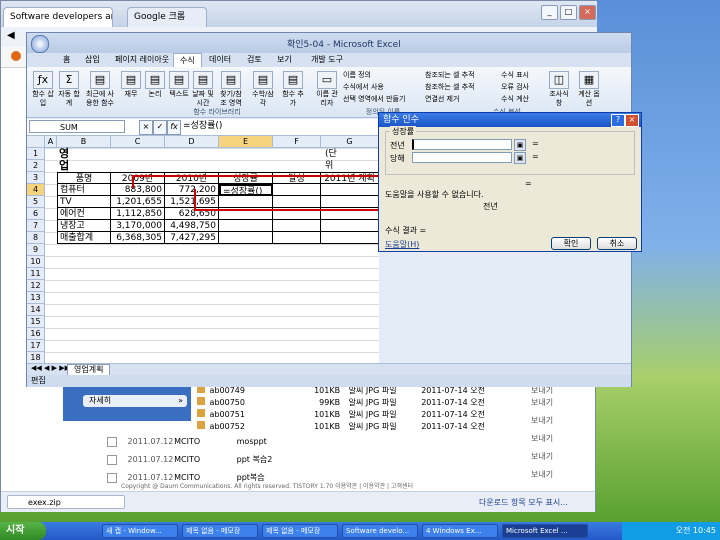  I want to click on help-icon: ?, so click(618, 120).